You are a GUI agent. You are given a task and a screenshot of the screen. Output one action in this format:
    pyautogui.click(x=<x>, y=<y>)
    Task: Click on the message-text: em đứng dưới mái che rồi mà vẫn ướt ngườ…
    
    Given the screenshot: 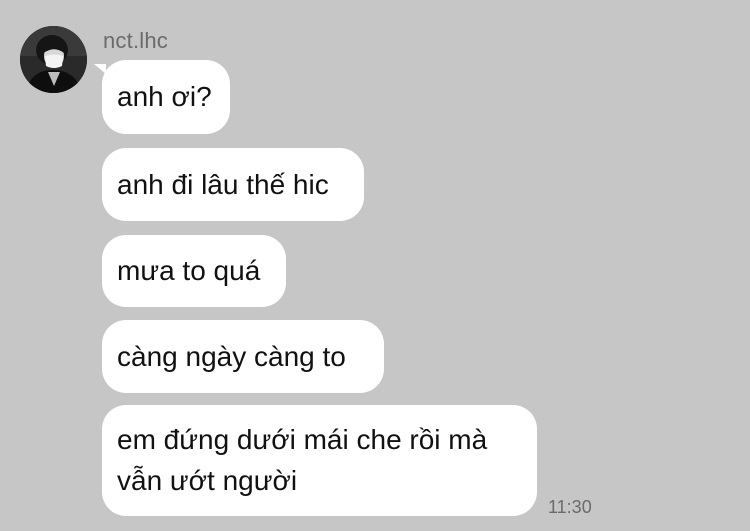 What is the action you would take?
    pyautogui.click(x=302, y=460)
    